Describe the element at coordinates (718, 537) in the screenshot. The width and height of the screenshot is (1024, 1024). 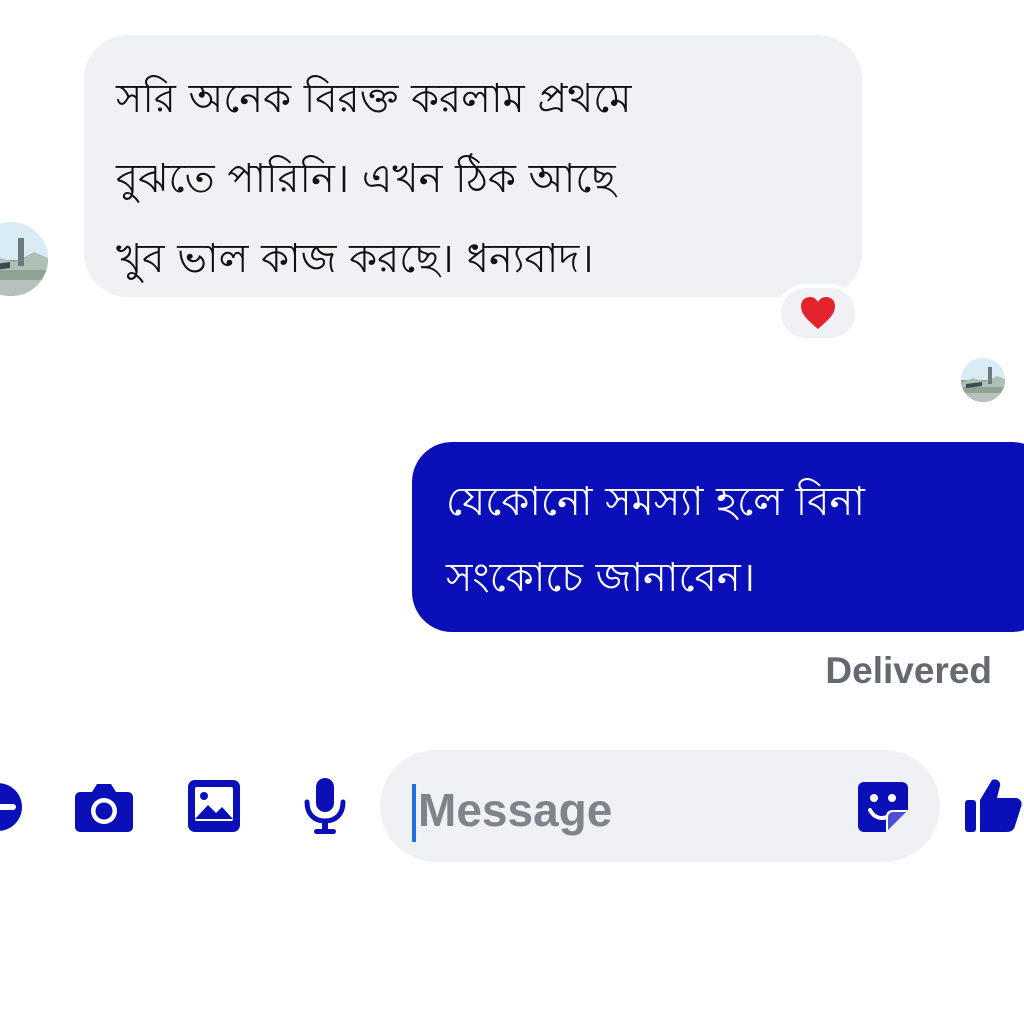
I see `outgoing-message-bubble: যেকোনো সমস্যা হলে বিনা সংকোচে জানাবেন।` at that location.